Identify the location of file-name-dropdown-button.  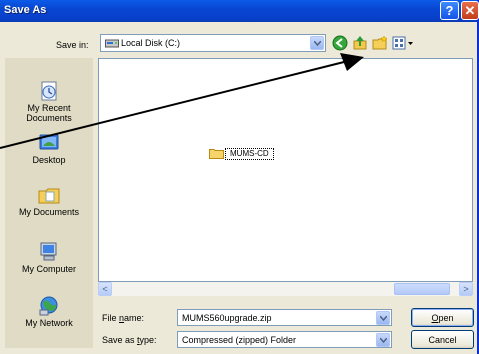
(383, 318).